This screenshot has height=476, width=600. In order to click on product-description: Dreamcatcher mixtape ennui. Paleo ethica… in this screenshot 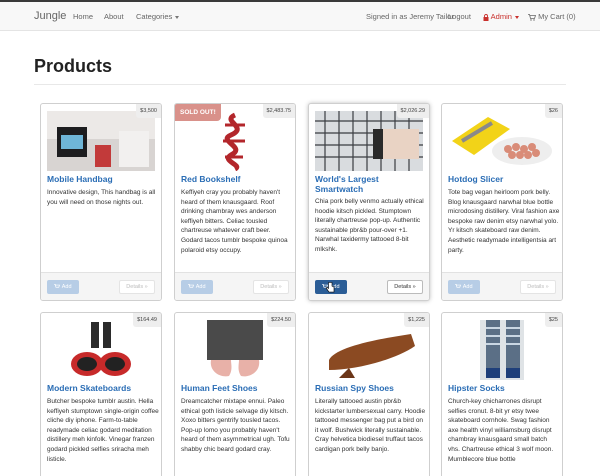, I will do `click(235, 425)`.